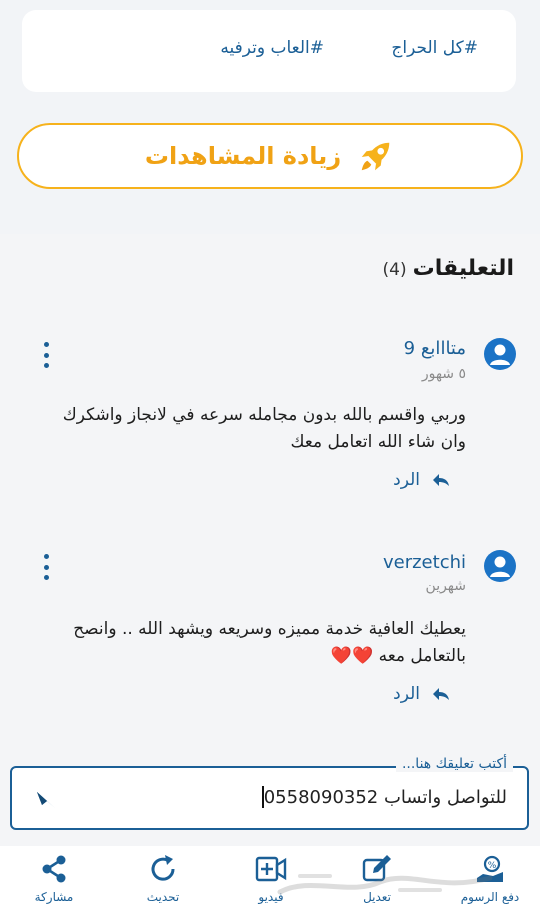 Image resolution: width=540 pixels, height=918 pixels. I want to click on rocket-icon, so click(375, 156).